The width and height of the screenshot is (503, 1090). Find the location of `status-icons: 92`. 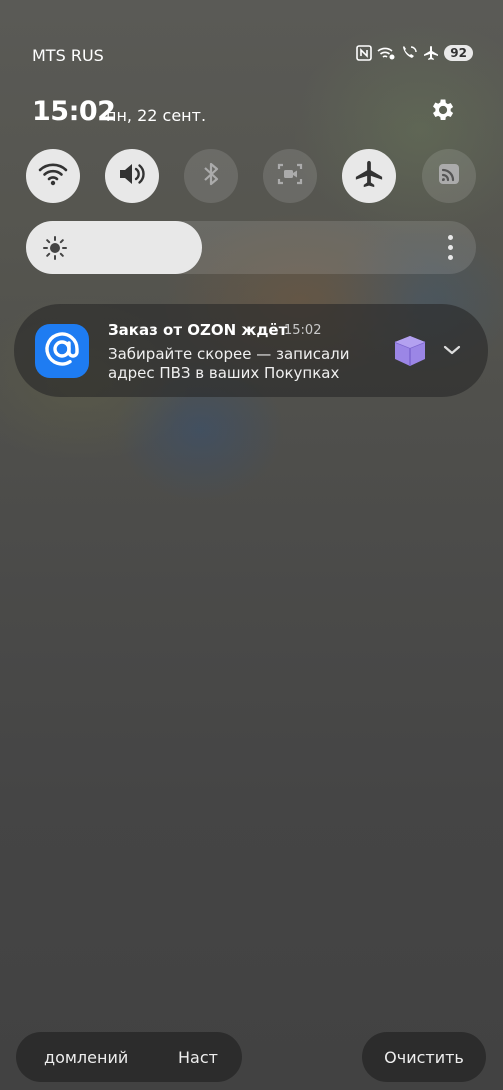

status-icons: 92 is located at coordinates (414, 53).